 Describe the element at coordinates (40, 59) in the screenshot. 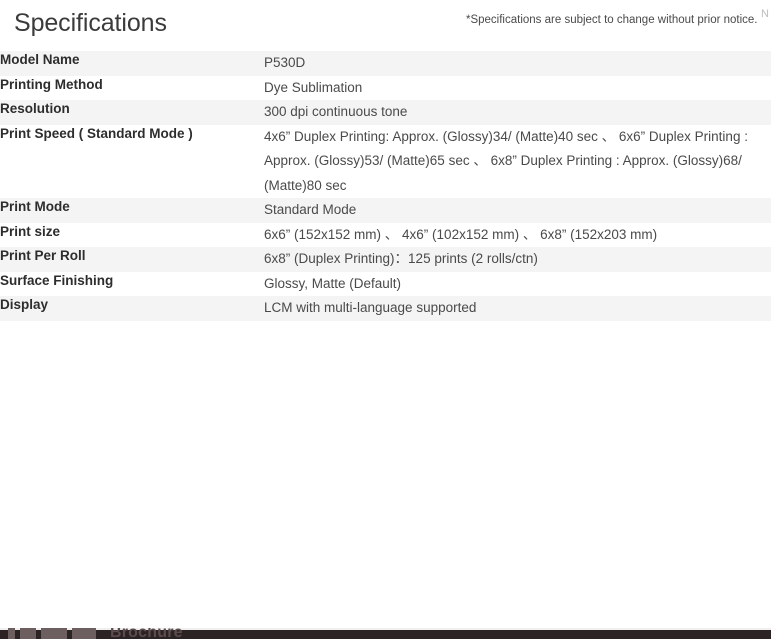

I see `spec-label: Model Name` at that location.